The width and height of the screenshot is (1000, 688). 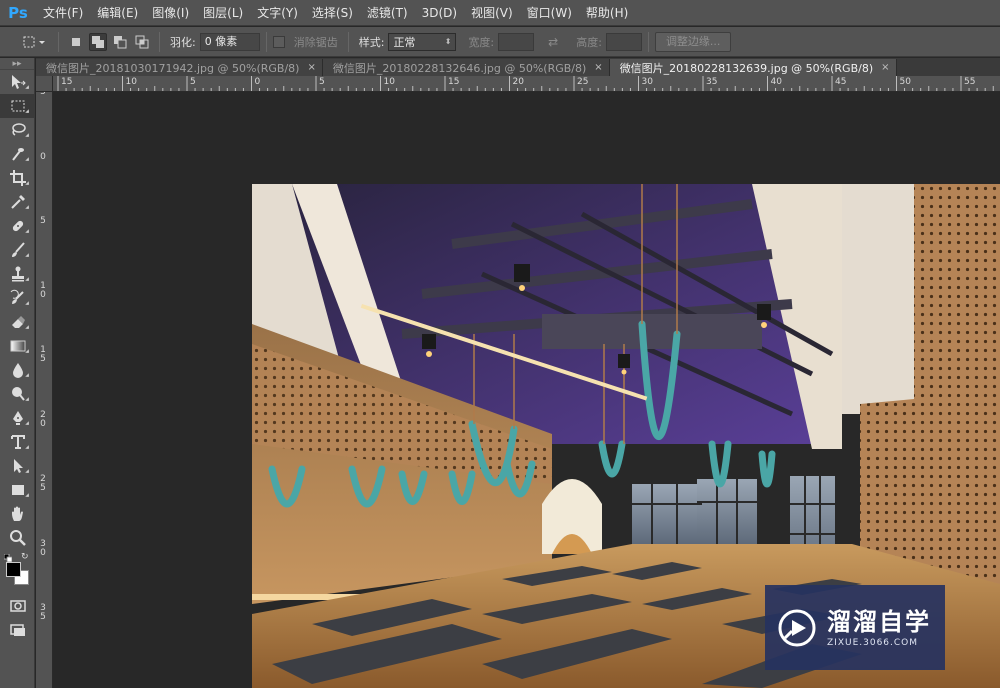 What do you see at coordinates (43, 548) in the screenshot?
I see `ruler-label: 30` at bounding box center [43, 548].